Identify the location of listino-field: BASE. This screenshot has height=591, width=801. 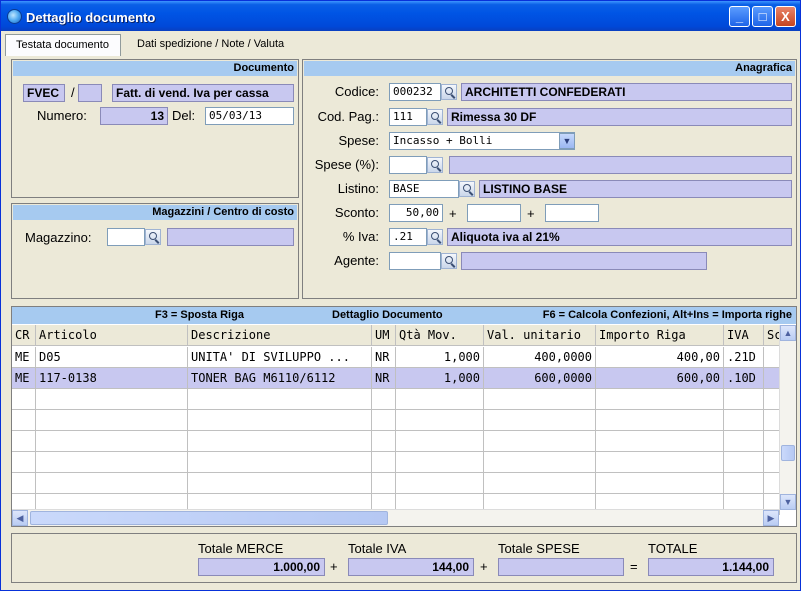
(424, 189).